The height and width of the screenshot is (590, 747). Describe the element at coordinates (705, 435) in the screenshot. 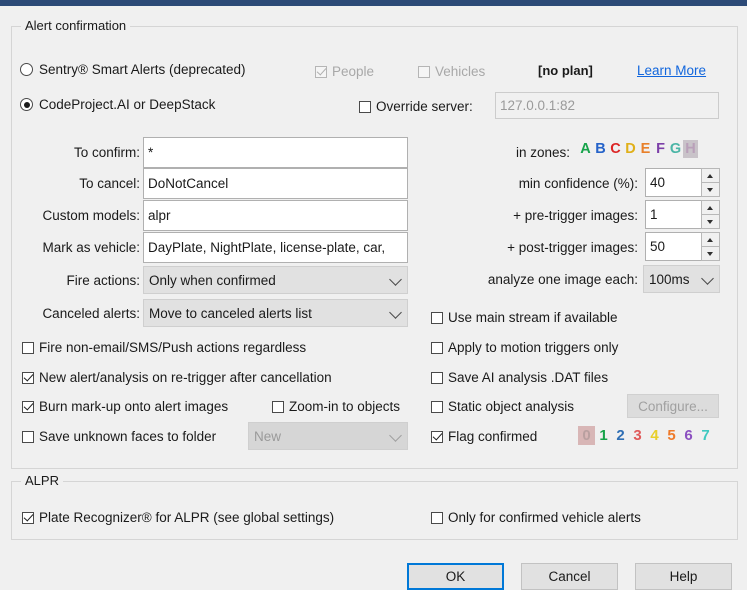

I see `flag-7: 7` at that location.